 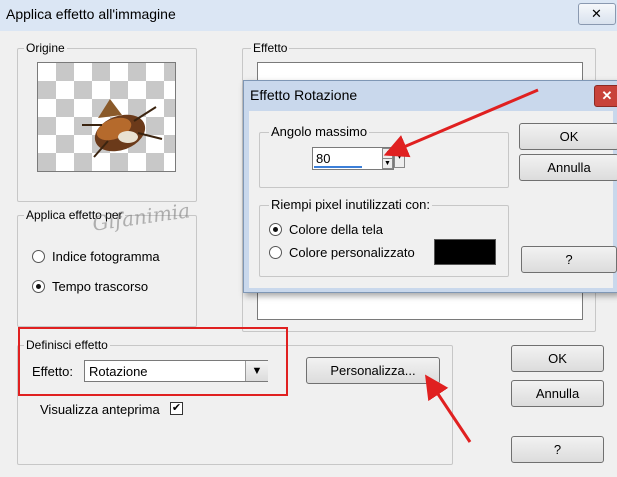 I want to click on effect-select-value: Rotazione, so click(x=118, y=371).